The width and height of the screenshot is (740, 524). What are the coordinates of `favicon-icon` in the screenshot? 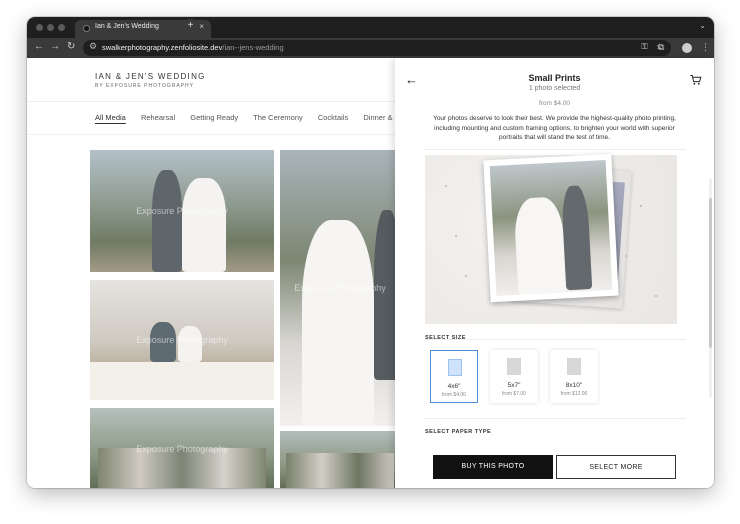 It's located at (86, 28).